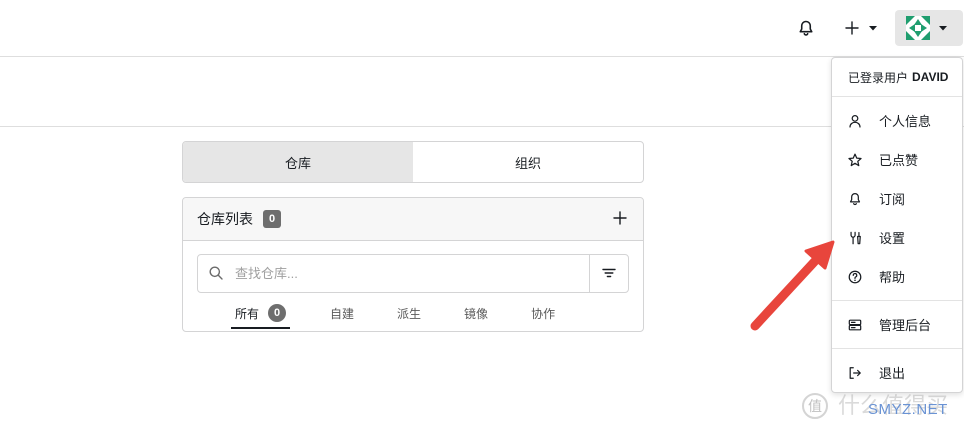  I want to click on server-icon, so click(855, 324).